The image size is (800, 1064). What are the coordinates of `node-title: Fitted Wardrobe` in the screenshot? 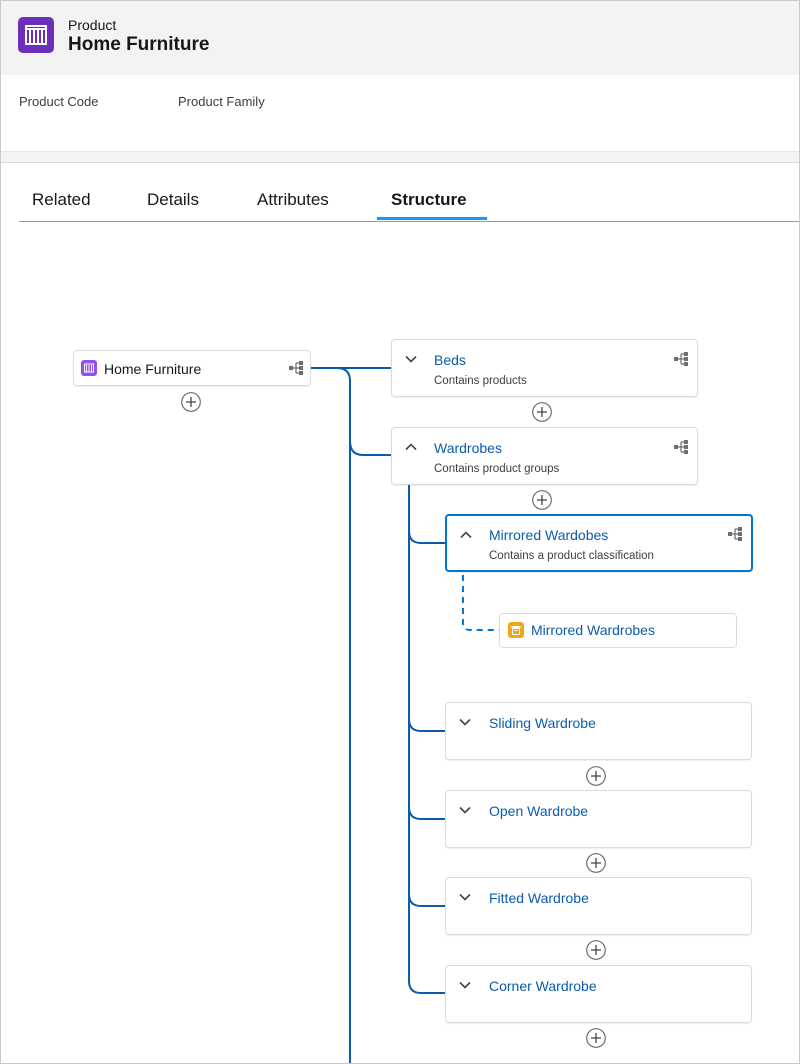 It's located at (539, 898).